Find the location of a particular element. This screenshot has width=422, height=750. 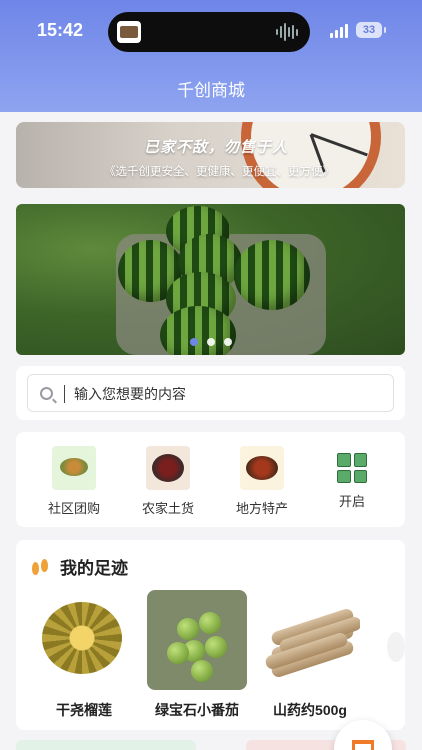

cellular-signal-icon is located at coordinates (339, 31).